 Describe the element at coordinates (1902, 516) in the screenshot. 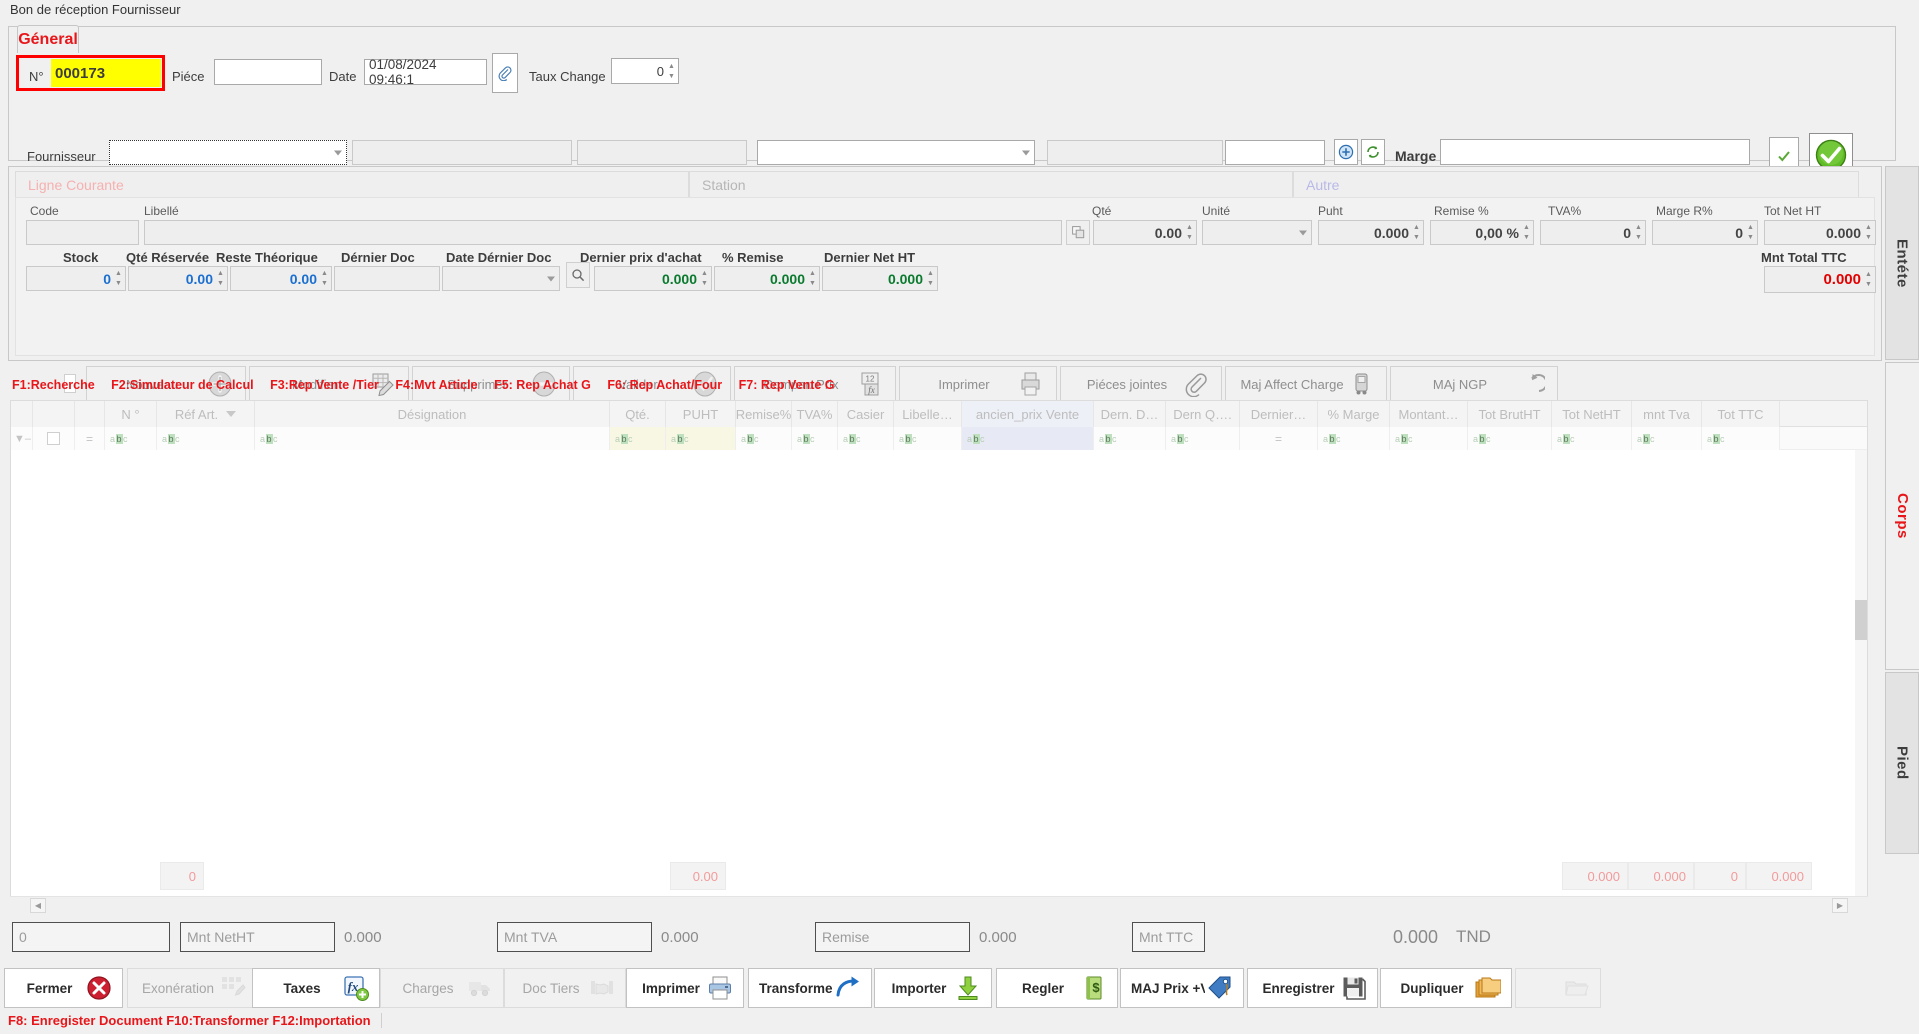

I see `vtab-corps: Corps` at that location.